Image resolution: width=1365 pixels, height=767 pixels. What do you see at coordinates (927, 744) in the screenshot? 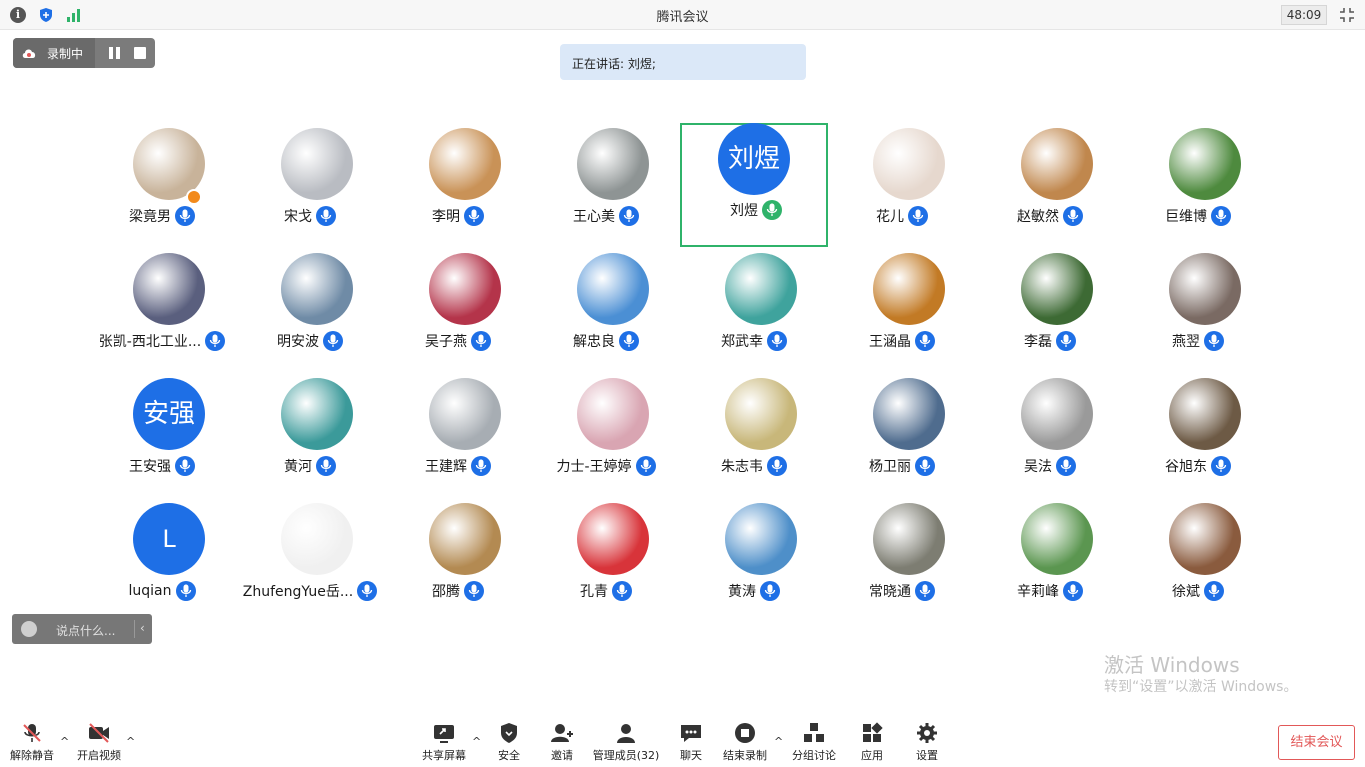
I see `settings-button: 设置` at bounding box center [927, 744].